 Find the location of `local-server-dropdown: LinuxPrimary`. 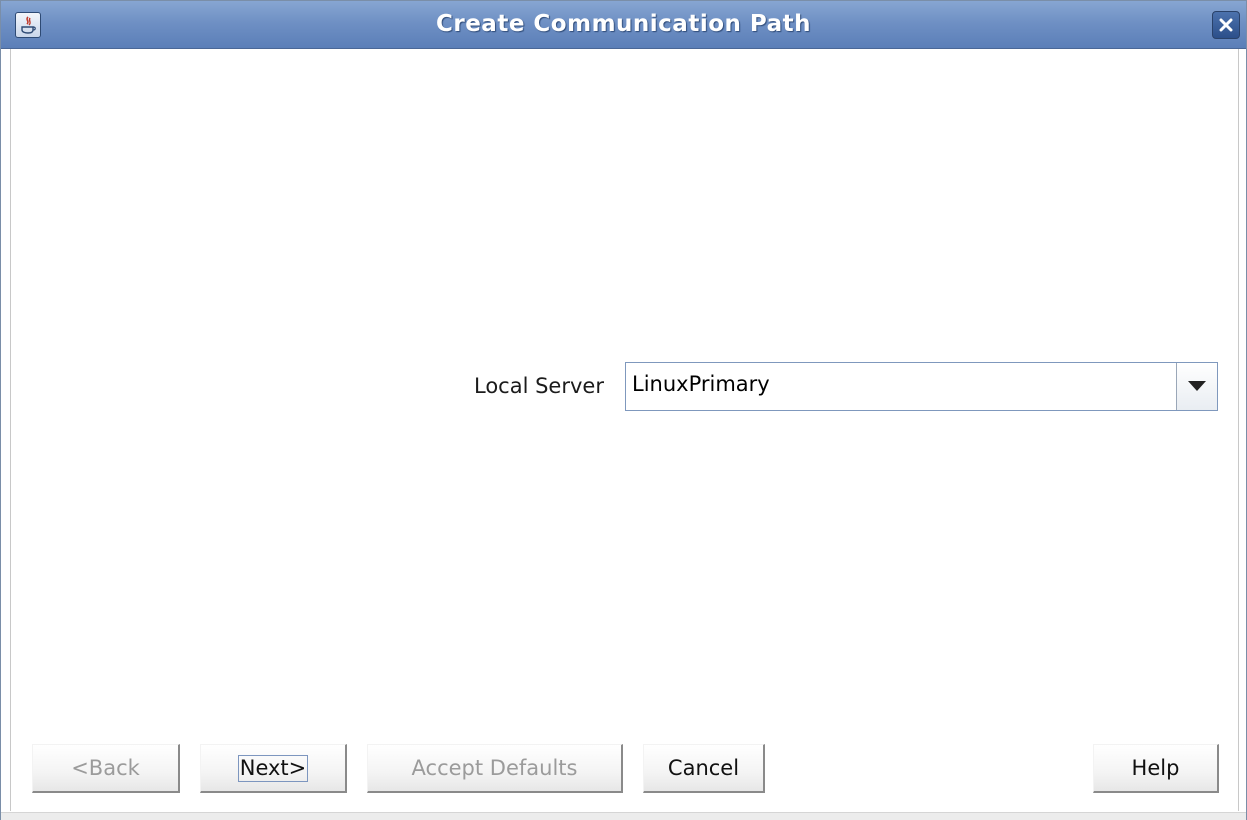

local-server-dropdown: LinuxPrimary is located at coordinates (921, 386).